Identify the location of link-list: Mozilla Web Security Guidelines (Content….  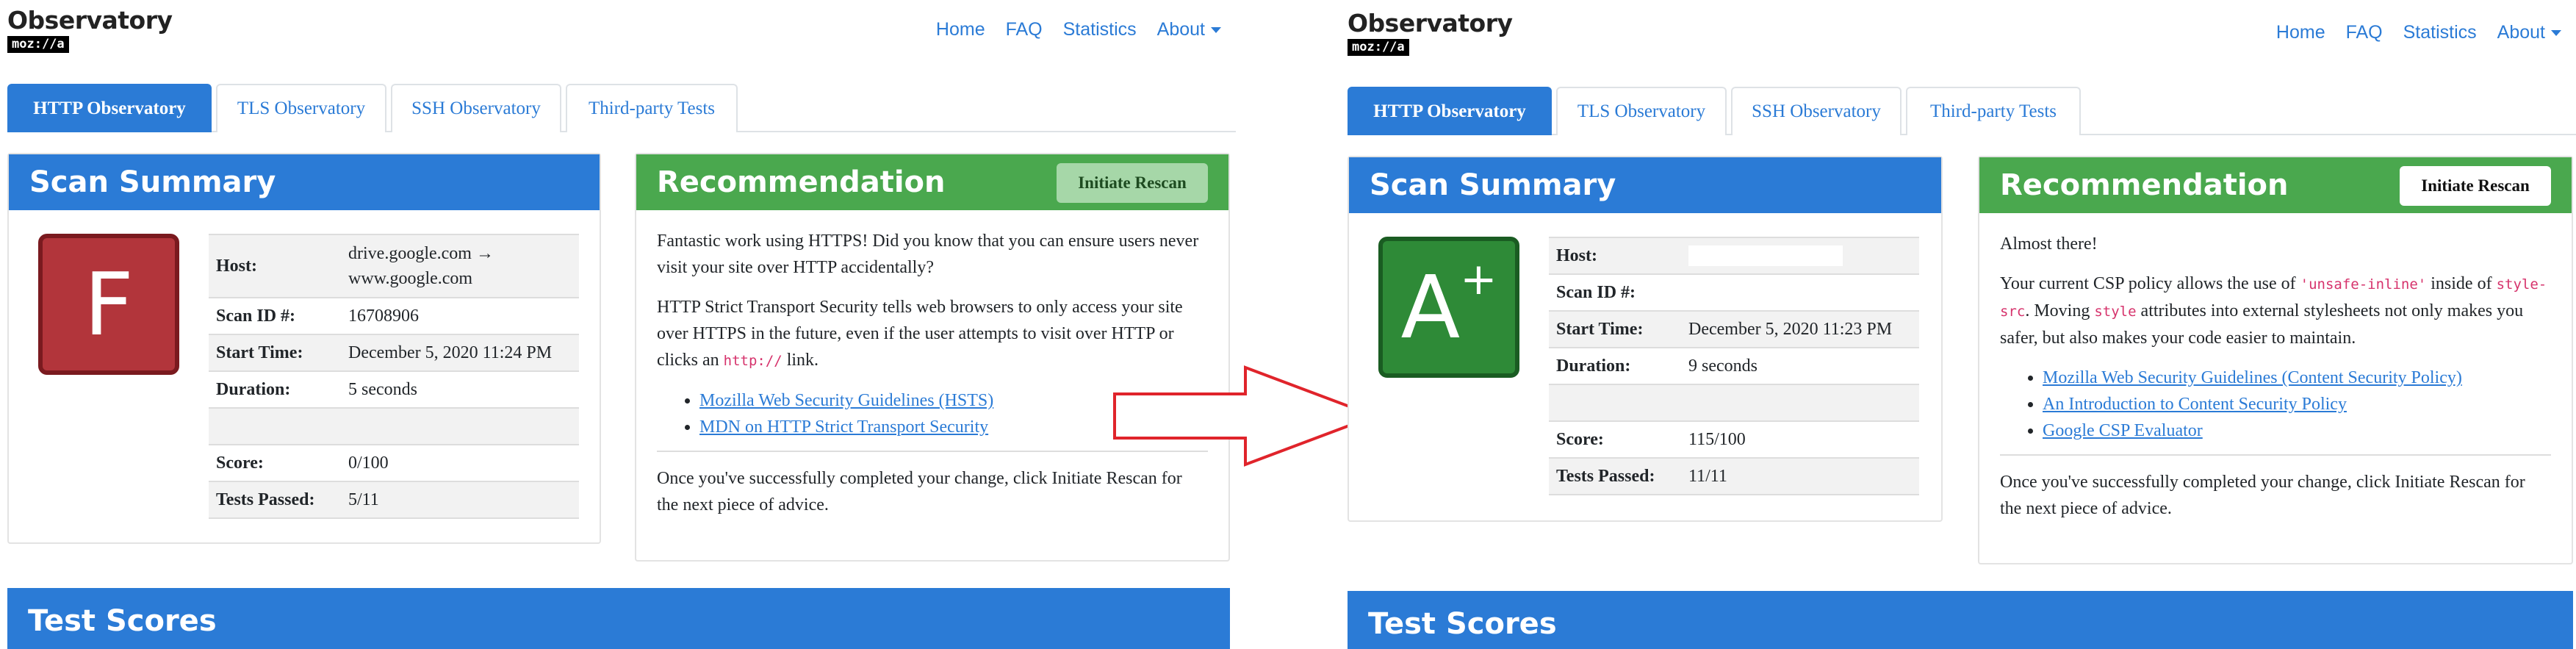
(2297, 405).